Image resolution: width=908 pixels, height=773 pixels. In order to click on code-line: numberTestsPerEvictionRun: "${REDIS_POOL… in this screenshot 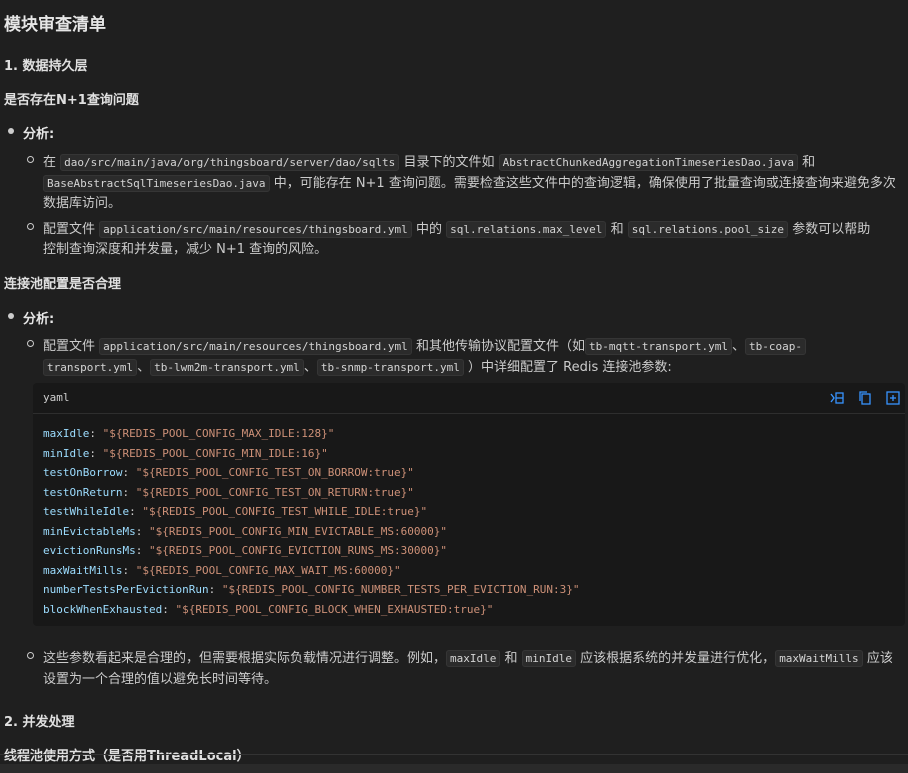, I will do `click(311, 589)`.